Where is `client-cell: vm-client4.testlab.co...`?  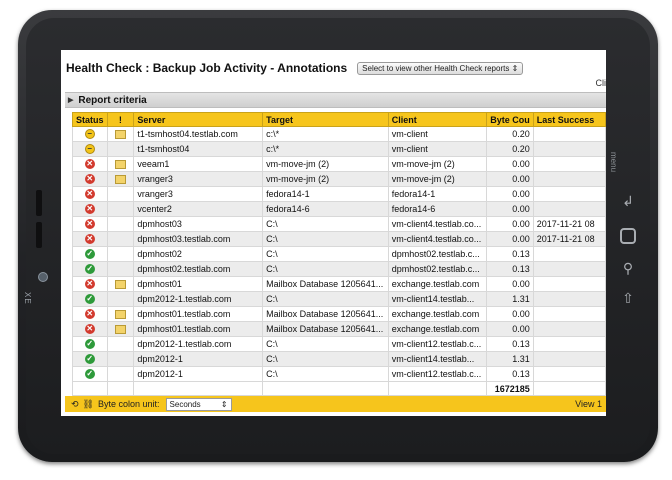
client-cell: vm-client4.testlab.co... is located at coordinates (437, 224).